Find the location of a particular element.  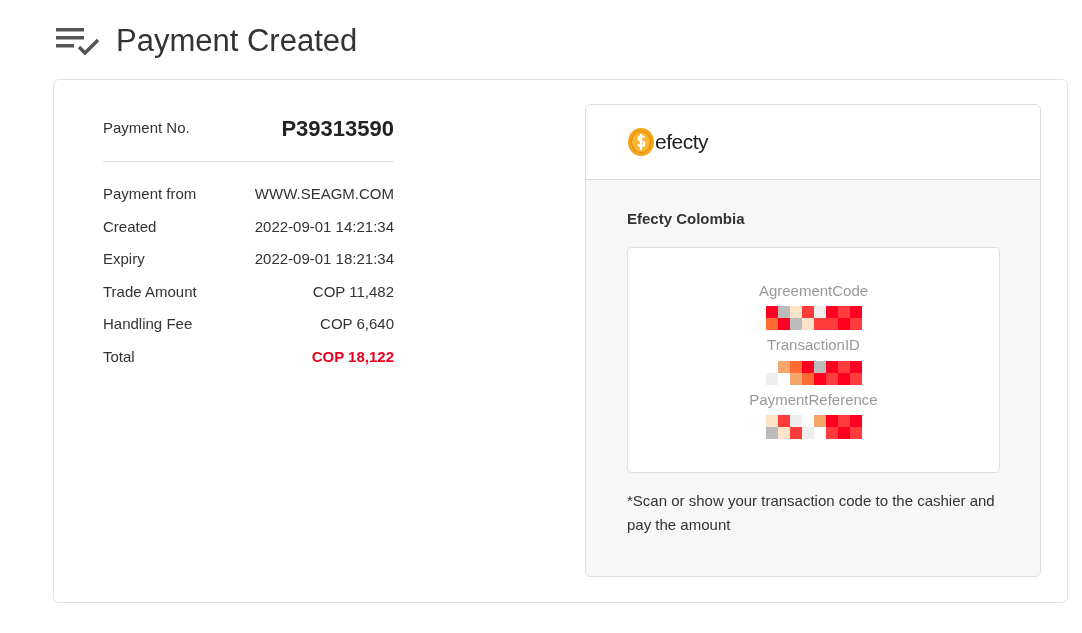

detail-value: 2022-09-01 14:21:34 is located at coordinates (324, 226).